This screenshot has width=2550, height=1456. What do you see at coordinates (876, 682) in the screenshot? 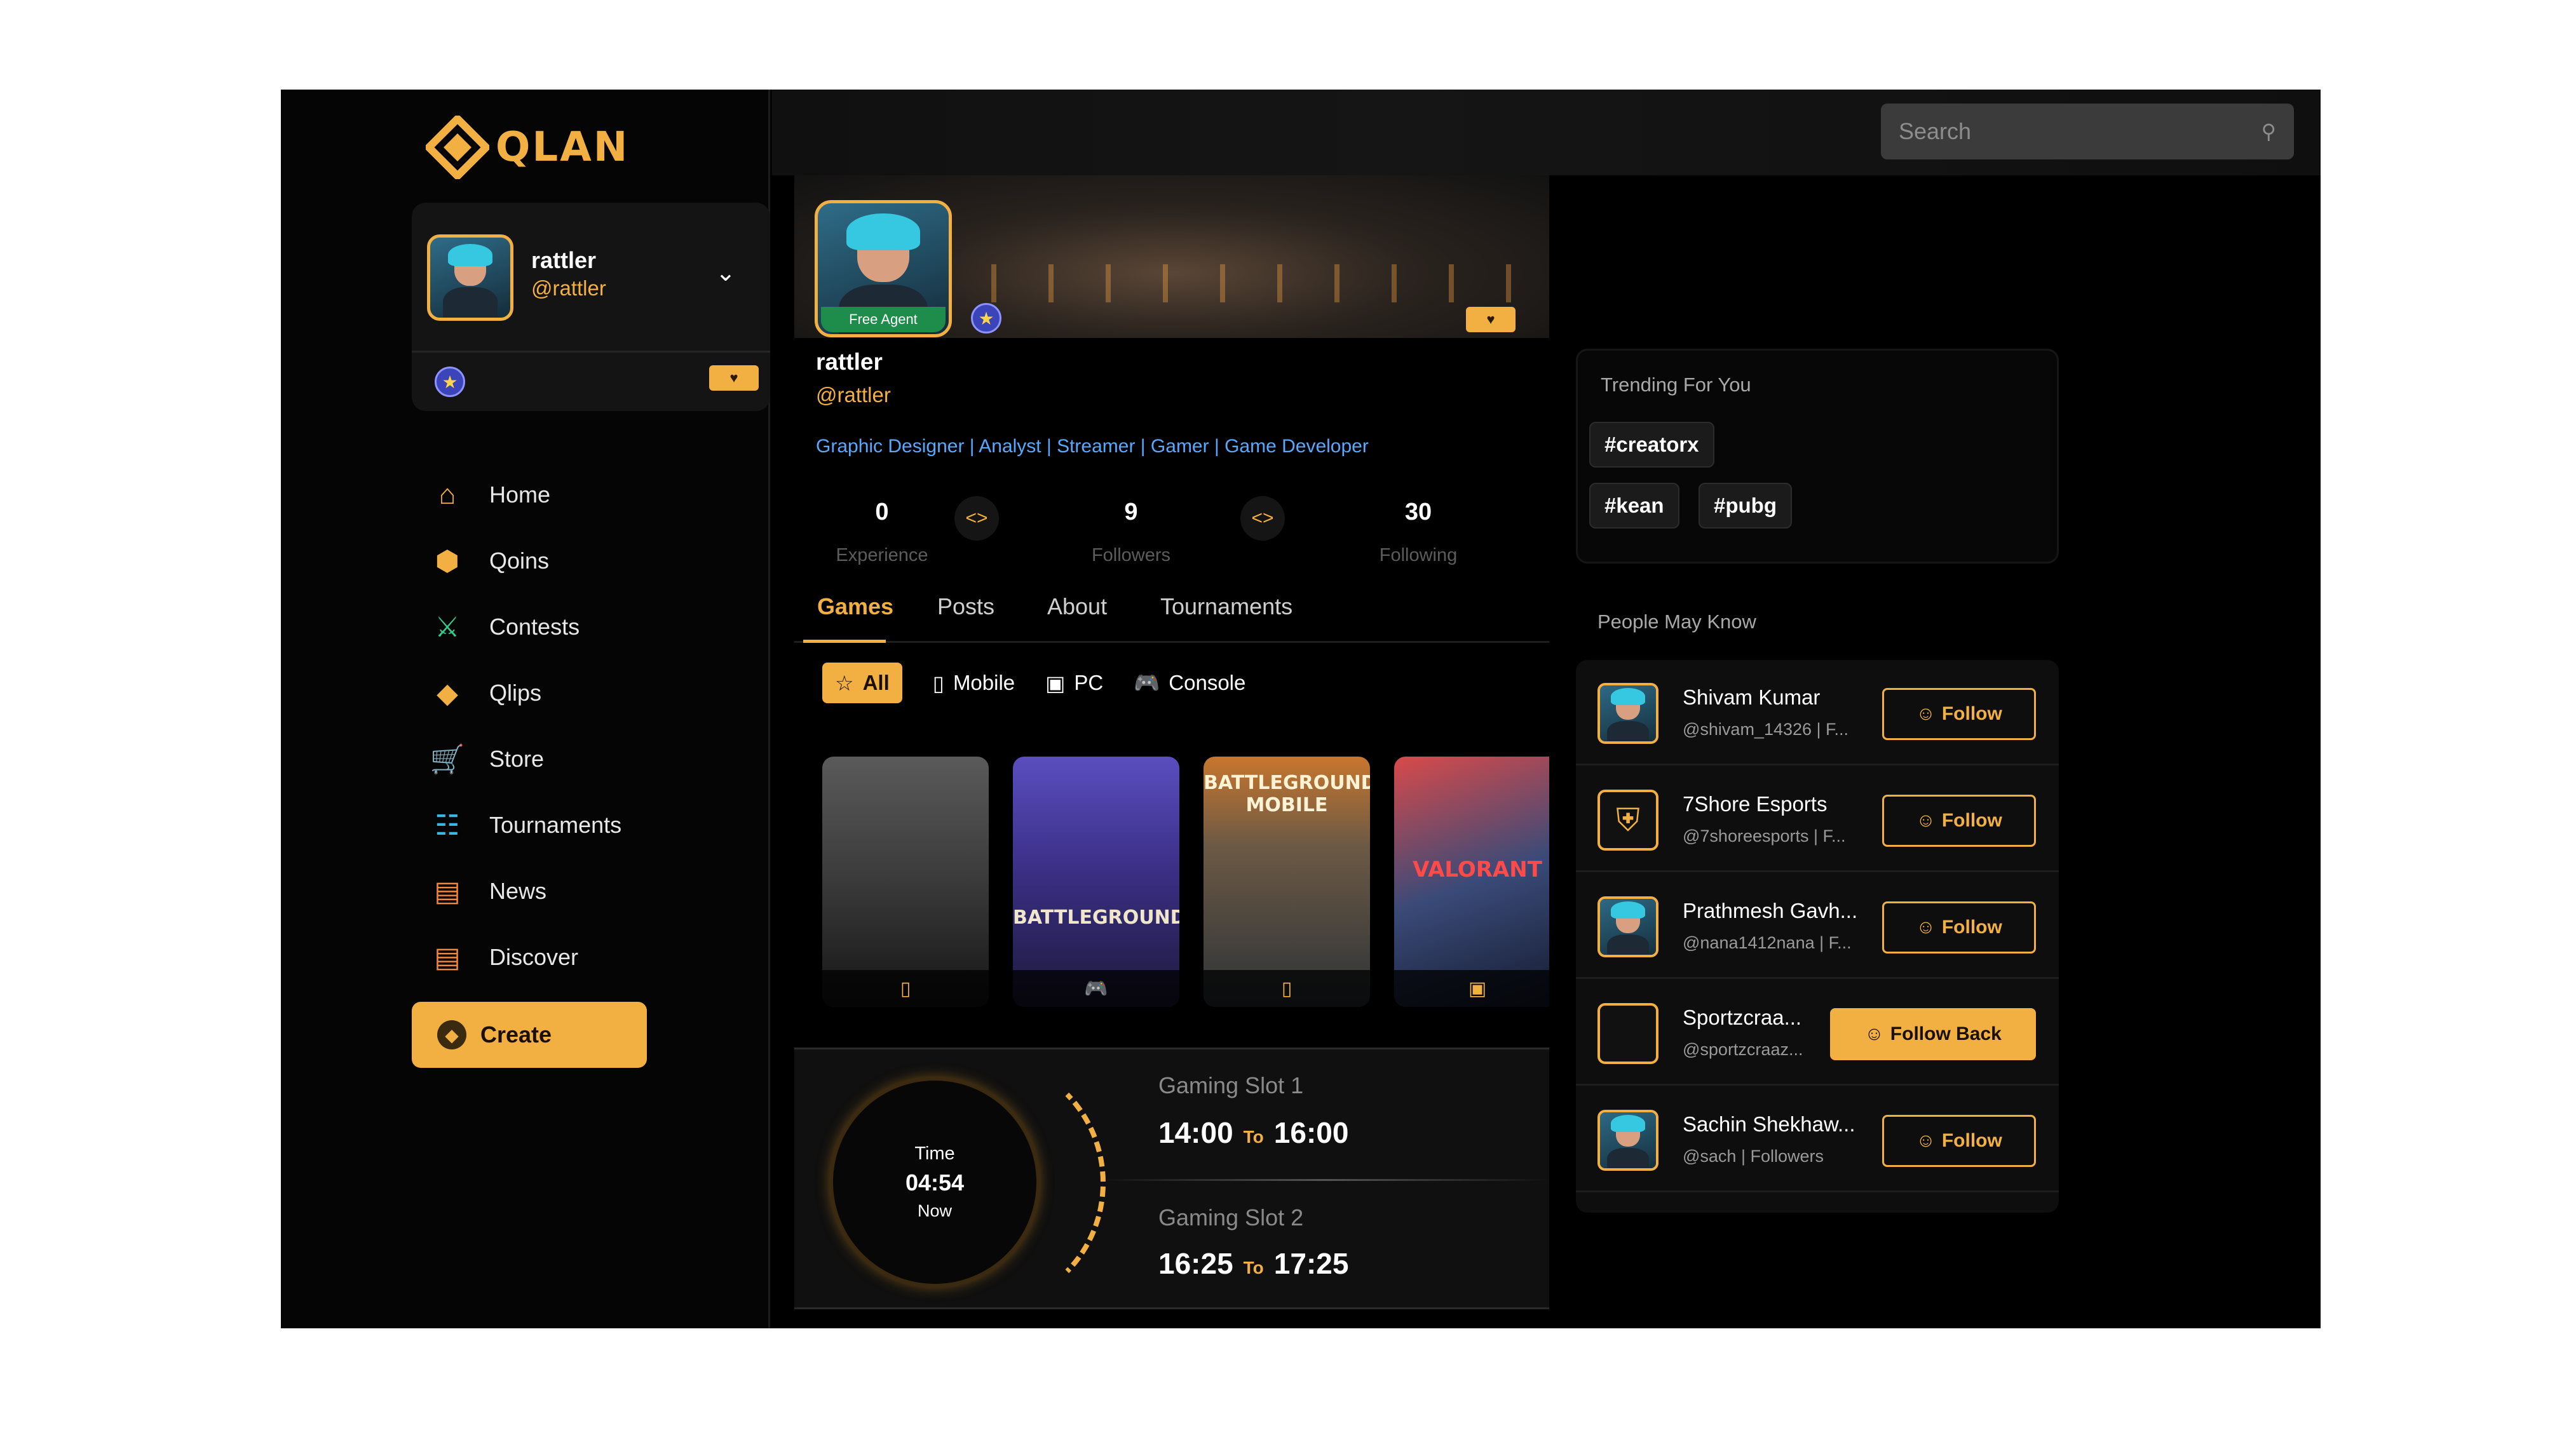
I see `filter-label: All` at bounding box center [876, 682].